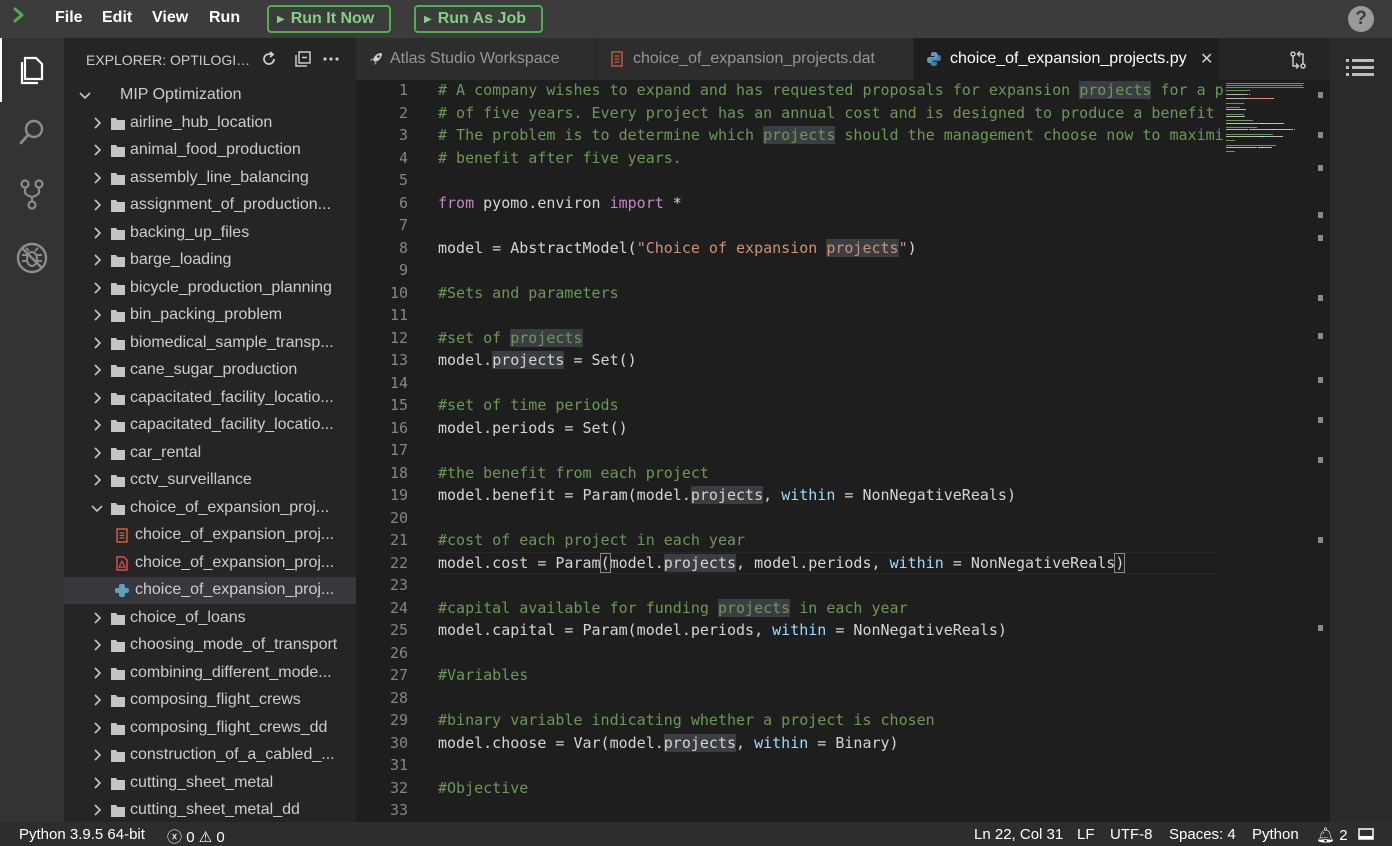 Image resolution: width=1392 pixels, height=846 pixels. Describe the element at coordinates (788, 698) in the screenshot. I see `code-line: 28` at that location.